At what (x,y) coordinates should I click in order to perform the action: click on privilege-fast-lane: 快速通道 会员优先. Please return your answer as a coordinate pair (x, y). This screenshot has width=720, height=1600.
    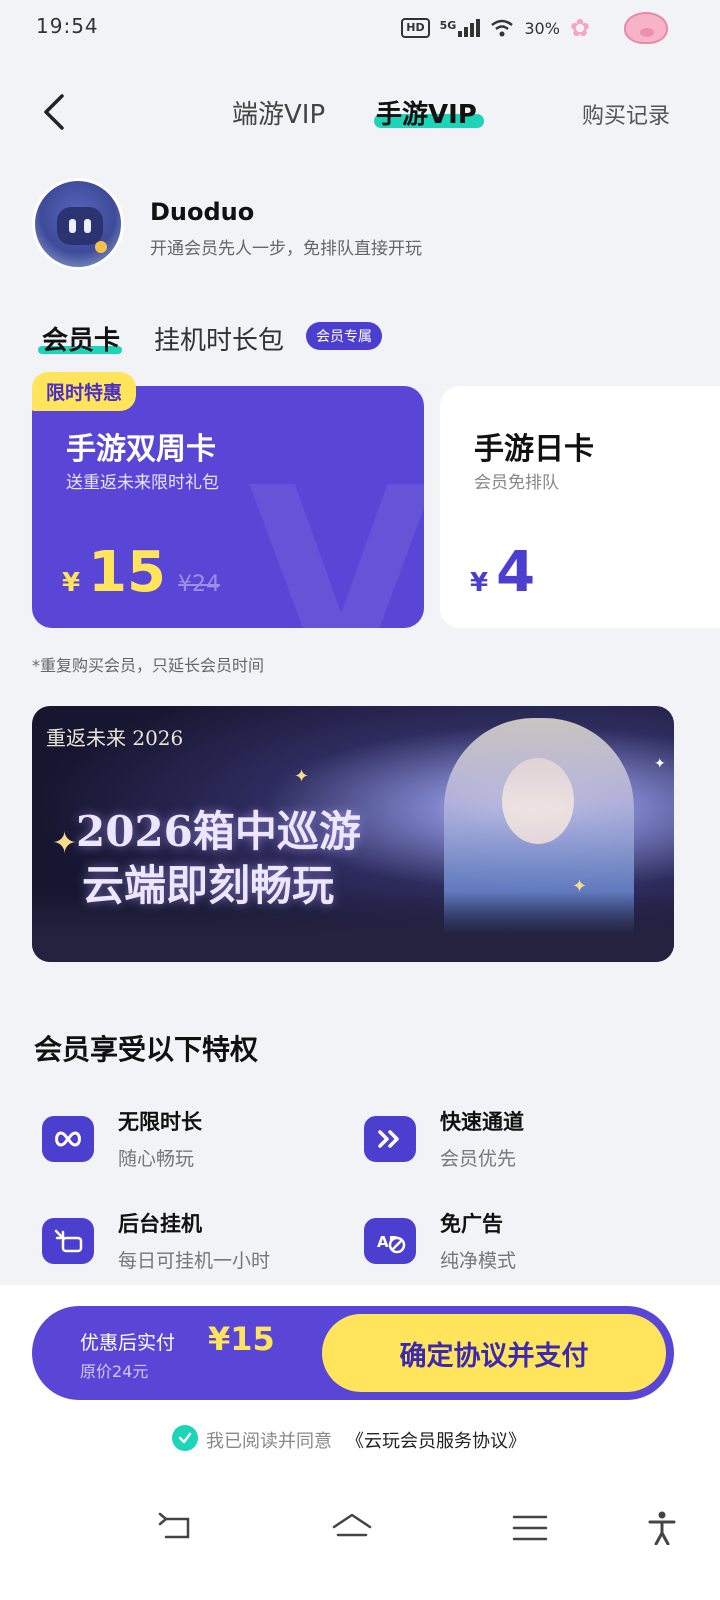
    Looking at the image, I should click on (444, 1138).